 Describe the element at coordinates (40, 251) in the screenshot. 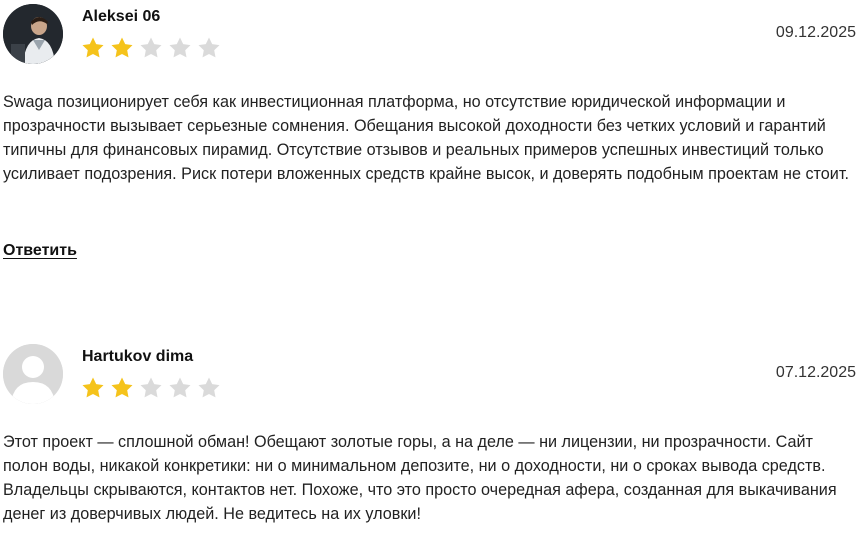

I see `reply-button: Ответить` at that location.